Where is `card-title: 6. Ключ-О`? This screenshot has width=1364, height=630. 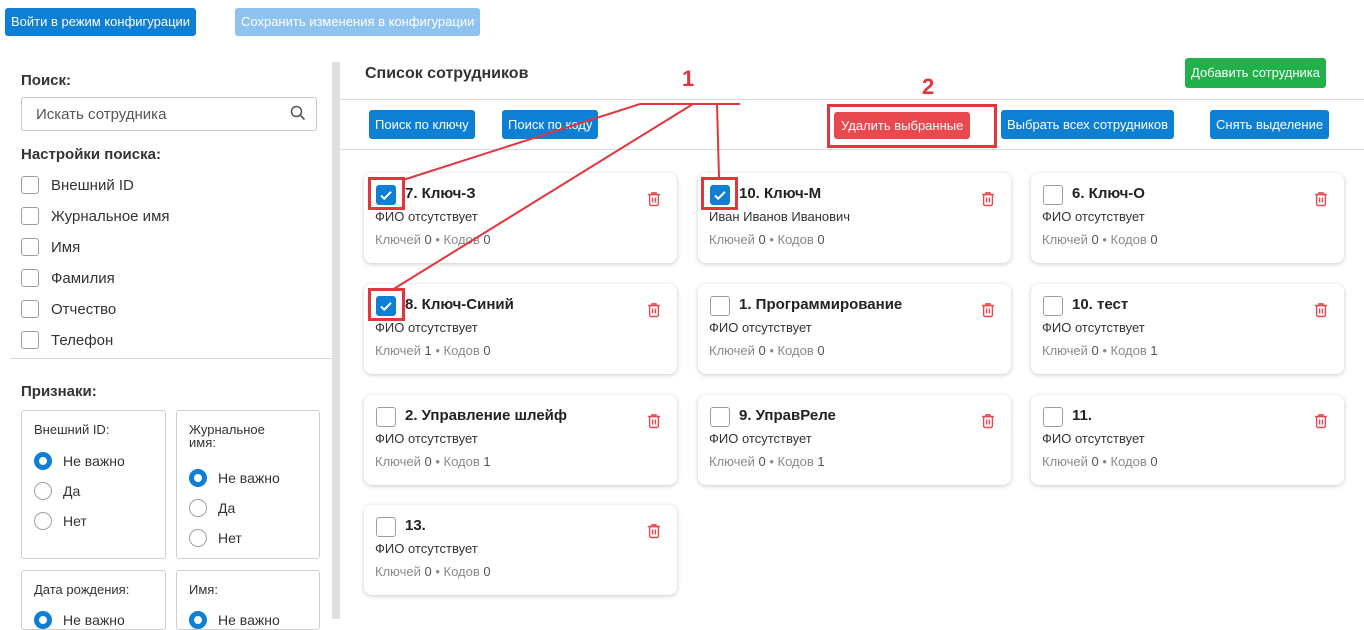
card-title: 6. Ключ-О is located at coordinates (1108, 193).